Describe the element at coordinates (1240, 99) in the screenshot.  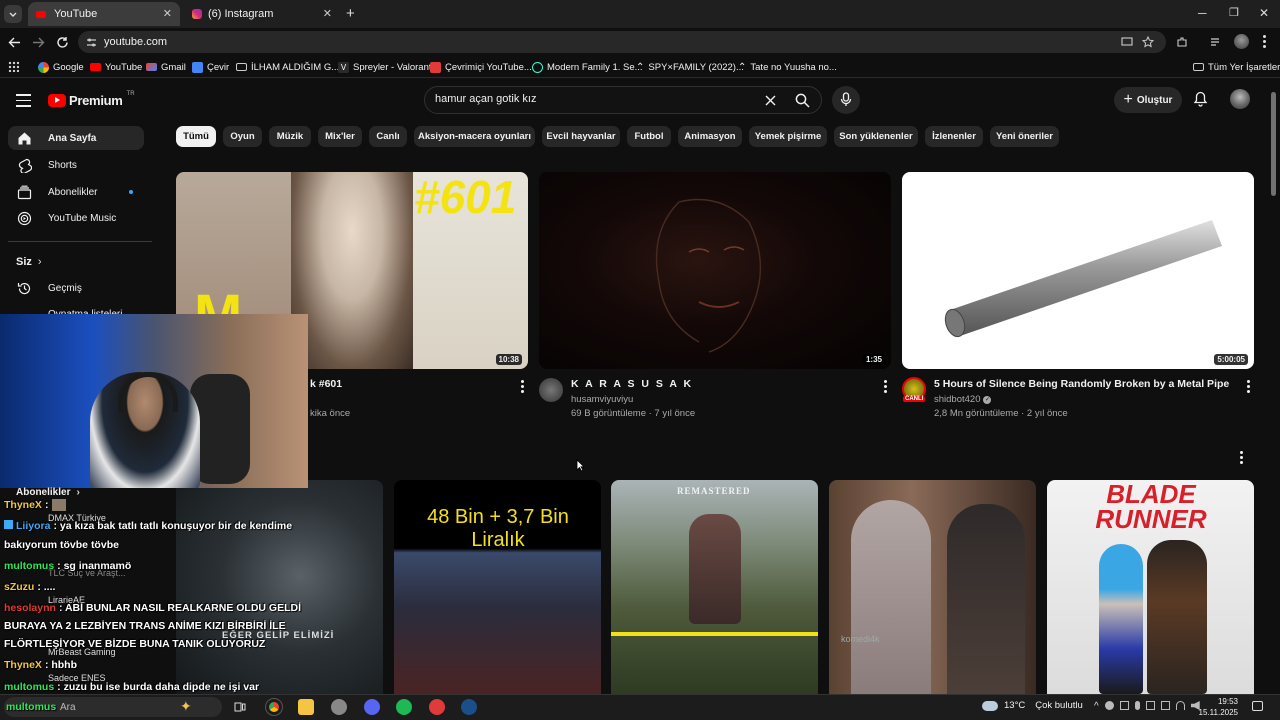
I see `account-avatar` at that location.